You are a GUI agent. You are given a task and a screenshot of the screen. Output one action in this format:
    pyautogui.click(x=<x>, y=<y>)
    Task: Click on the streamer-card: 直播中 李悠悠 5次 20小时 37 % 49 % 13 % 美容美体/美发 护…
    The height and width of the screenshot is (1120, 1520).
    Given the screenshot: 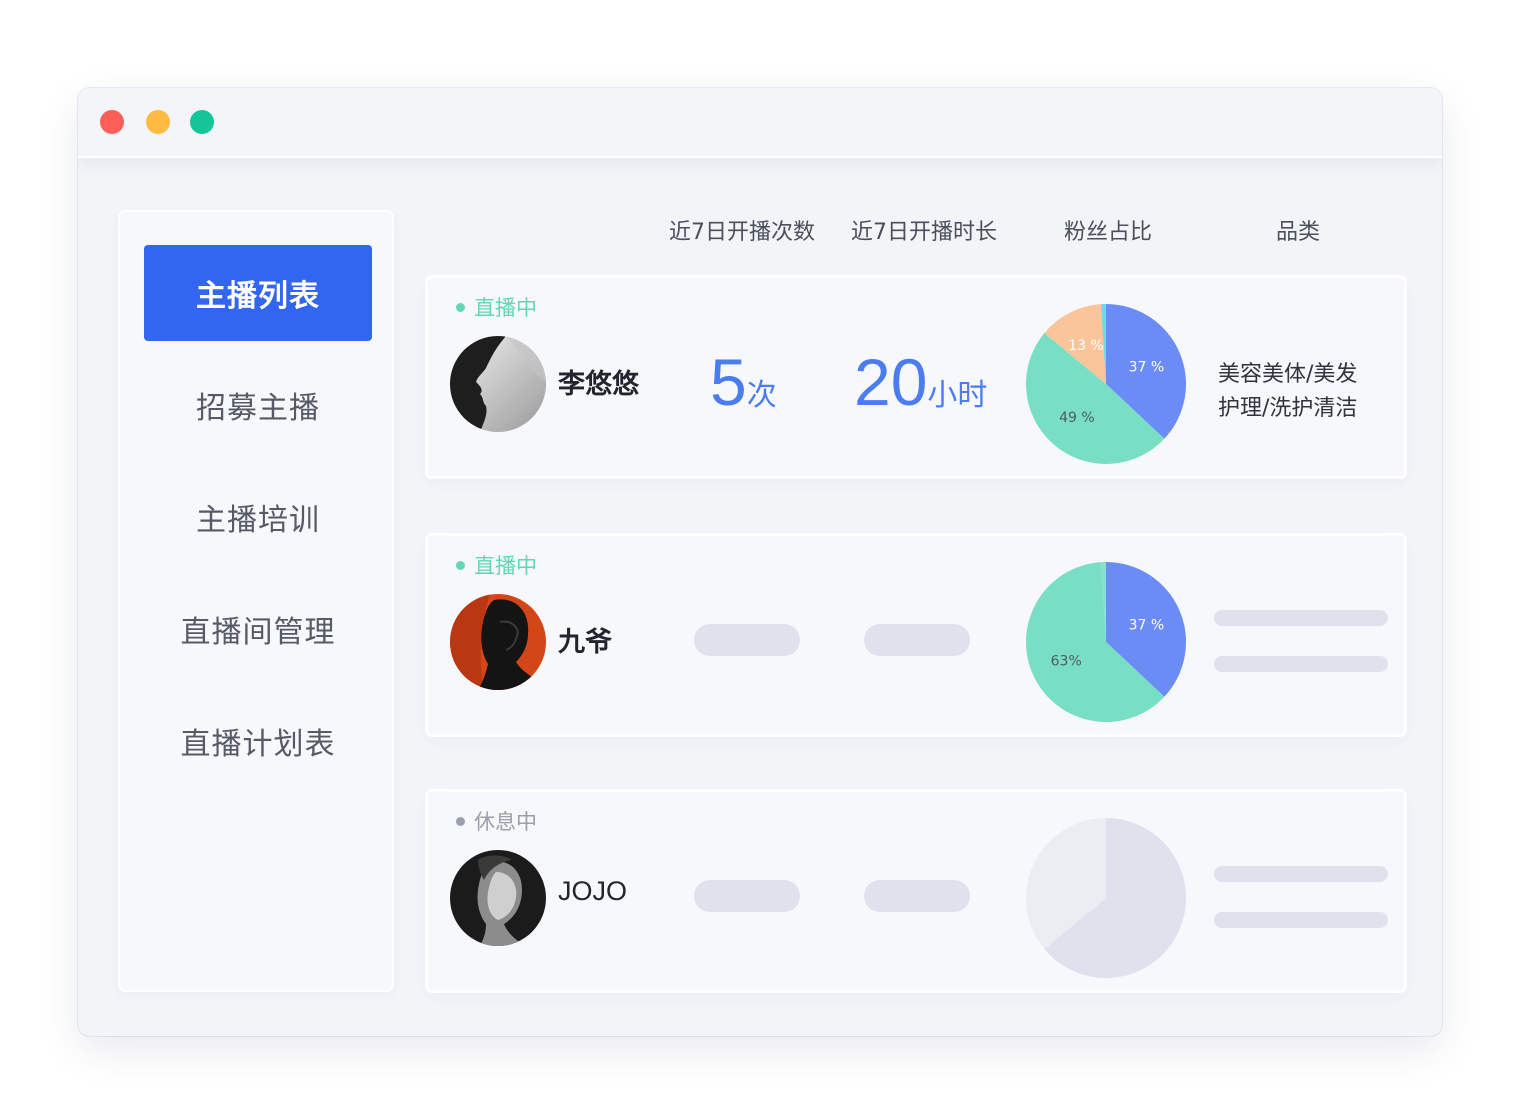 What is the action you would take?
    pyautogui.click(x=916, y=377)
    